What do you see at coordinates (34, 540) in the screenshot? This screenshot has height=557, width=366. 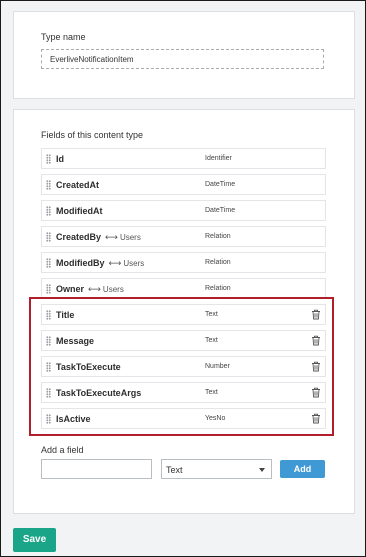 I see `save-button: Save` at bounding box center [34, 540].